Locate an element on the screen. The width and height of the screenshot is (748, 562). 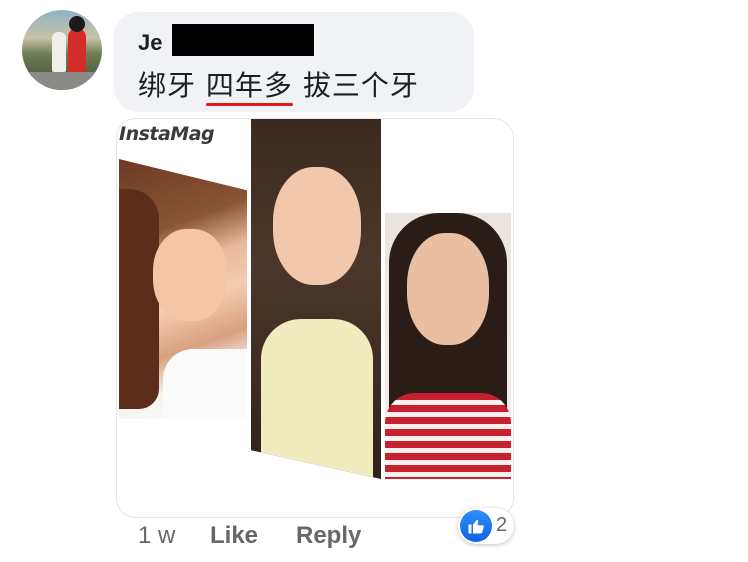
photo-2-shirt is located at coordinates (317, 399).